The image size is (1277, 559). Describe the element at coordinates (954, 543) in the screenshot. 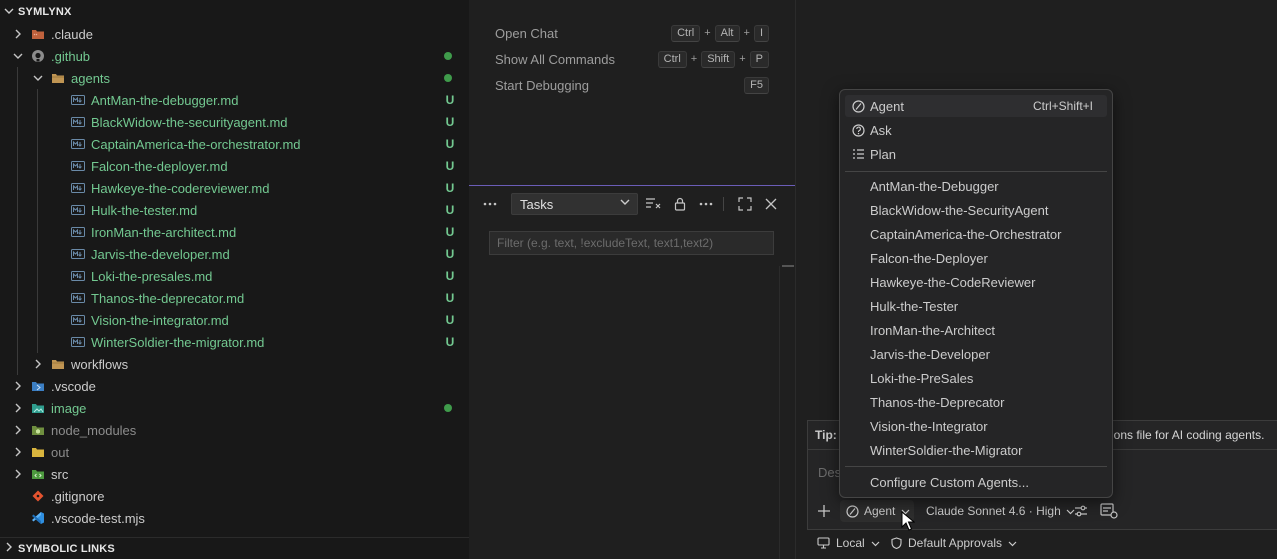

I see `approvals-picker: Default Approvals` at that location.